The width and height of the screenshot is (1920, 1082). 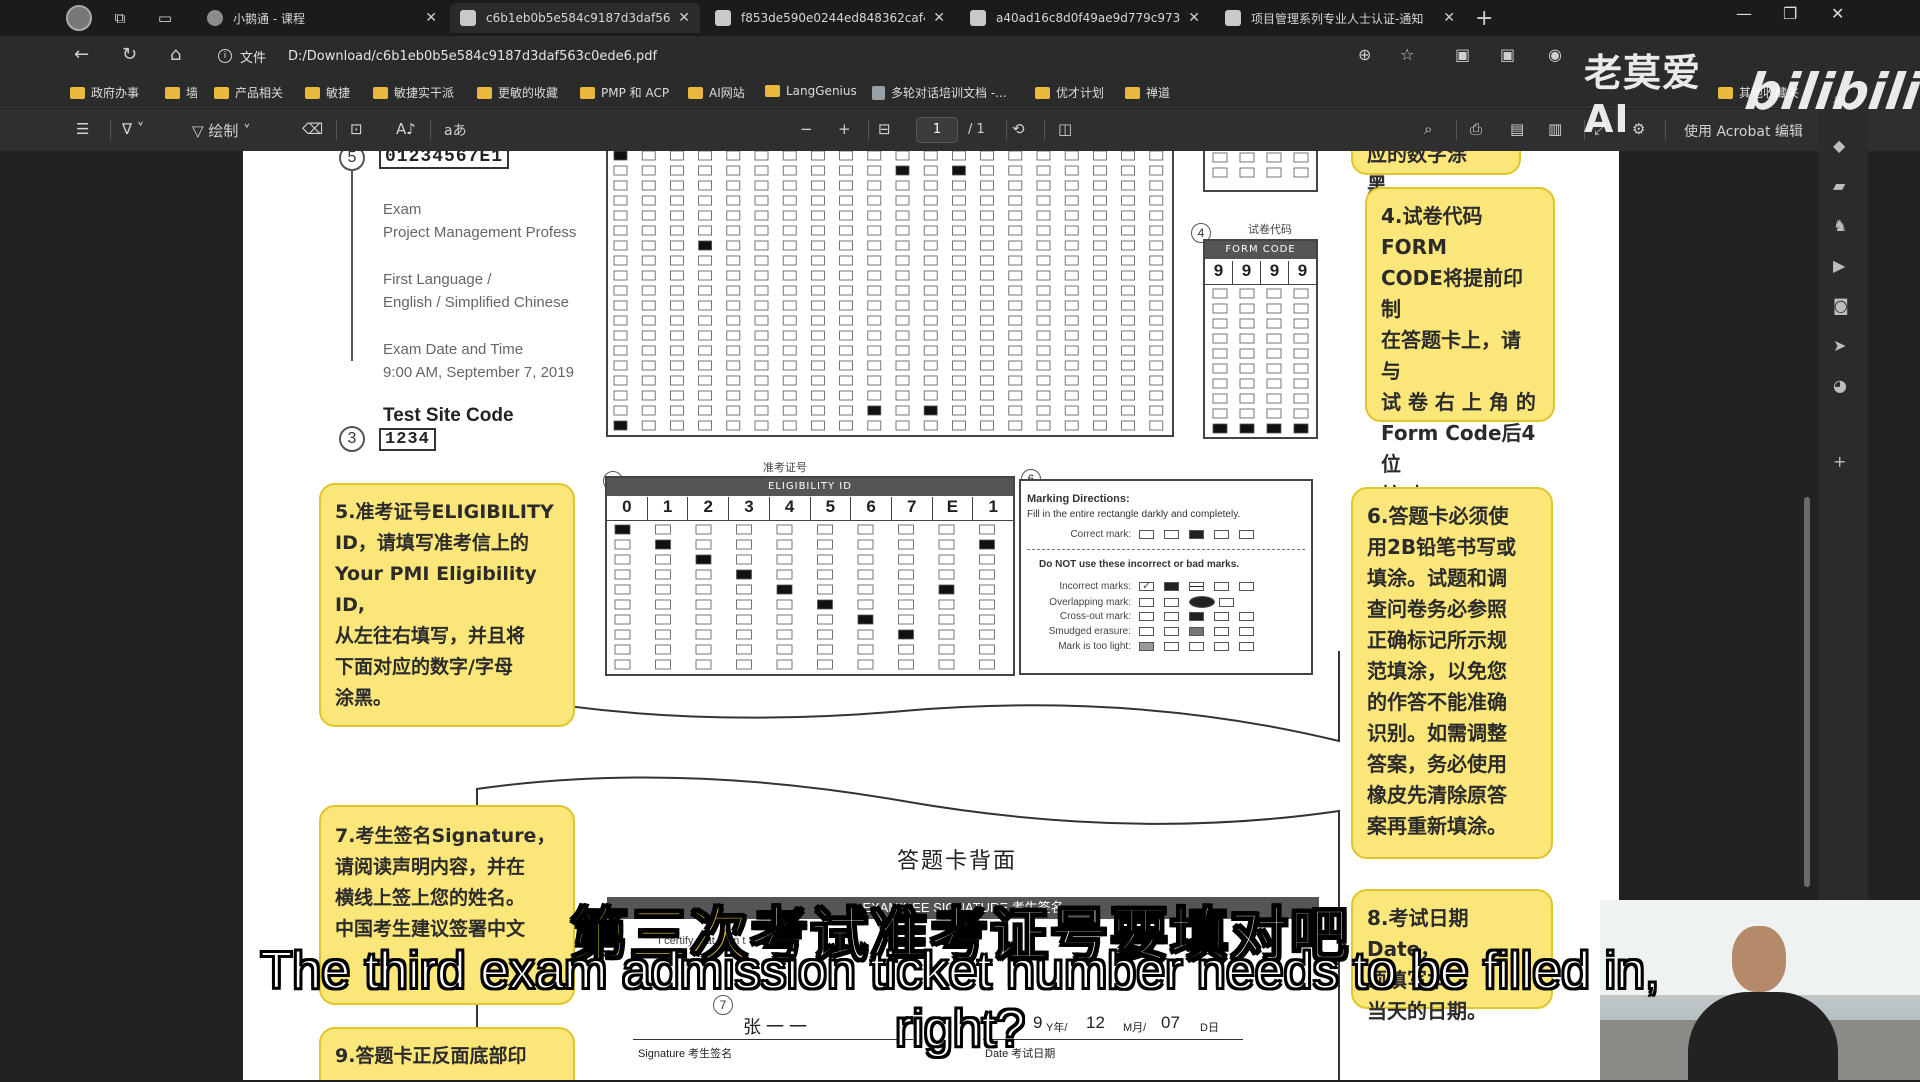 I want to click on tab-pdf-3: a40ad16c8d0f49ae9d779c9735 ✕, so click(x=1085, y=18).